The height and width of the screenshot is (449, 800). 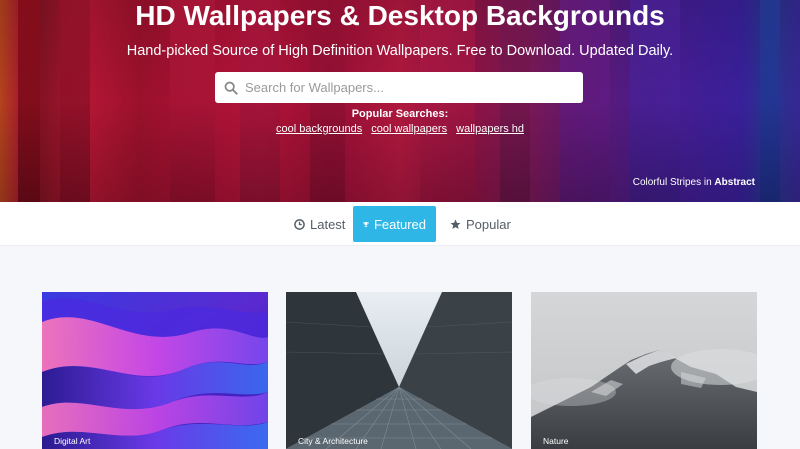 I want to click on tab-featured-label: Featured, so click(x=399, y=224).